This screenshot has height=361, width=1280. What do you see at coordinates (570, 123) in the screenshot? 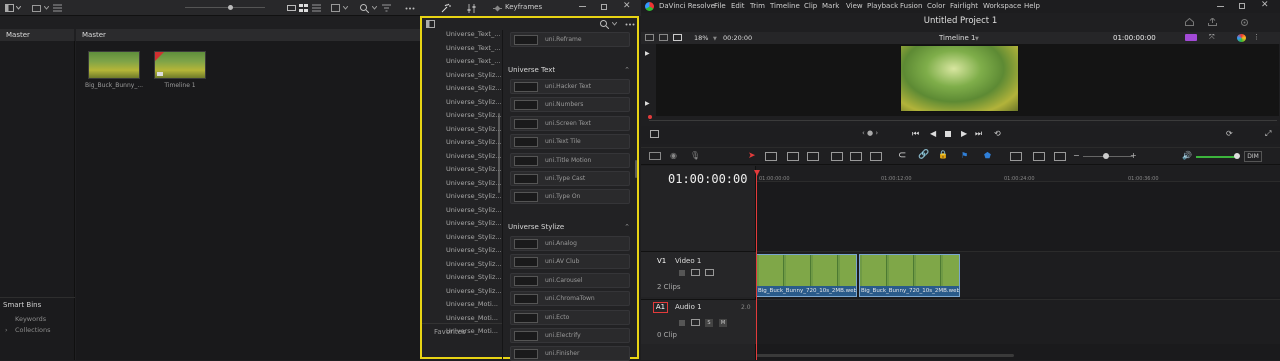
I see `effect-item: uni.Screen Text` at bounding box center [570, 123].